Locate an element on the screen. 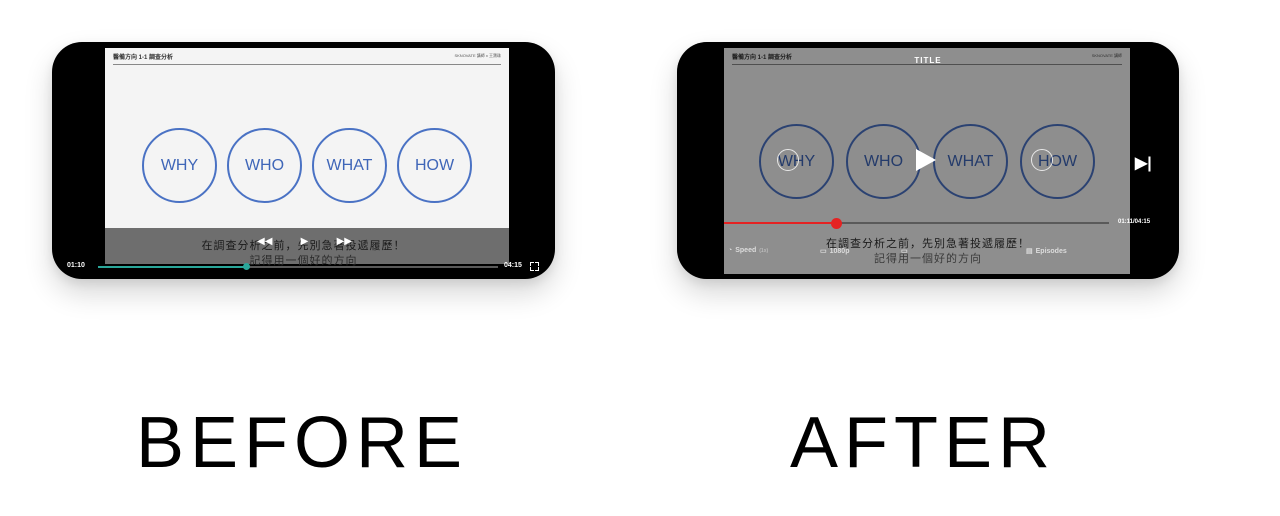 This screenshot has height=516, width=1280. quality-button: ▭ 1080p is located at coordinates (835, 251).